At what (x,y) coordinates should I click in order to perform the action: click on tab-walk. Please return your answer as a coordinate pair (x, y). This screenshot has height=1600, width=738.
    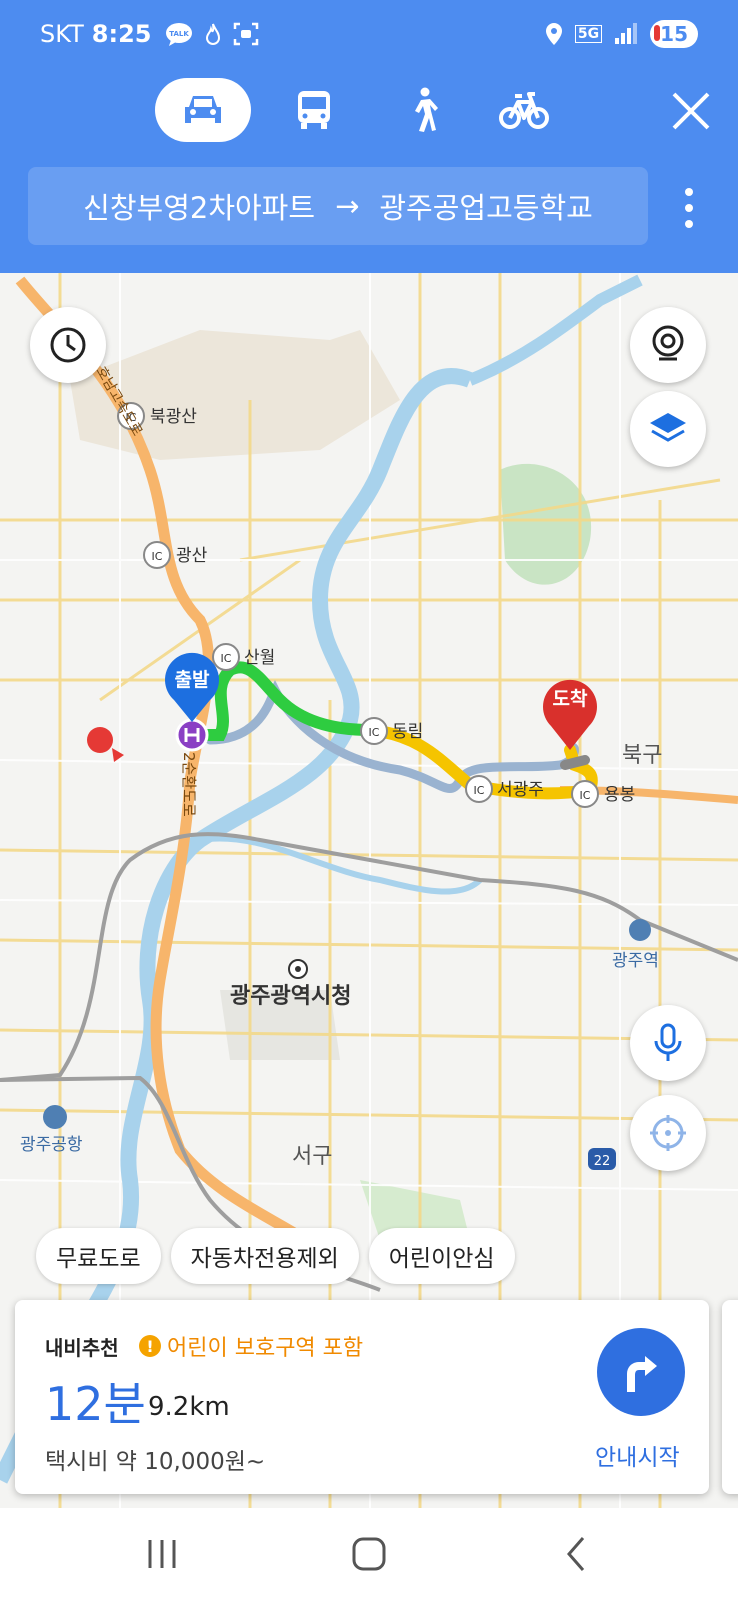
    Looking at the image, I should click on (423, 110).